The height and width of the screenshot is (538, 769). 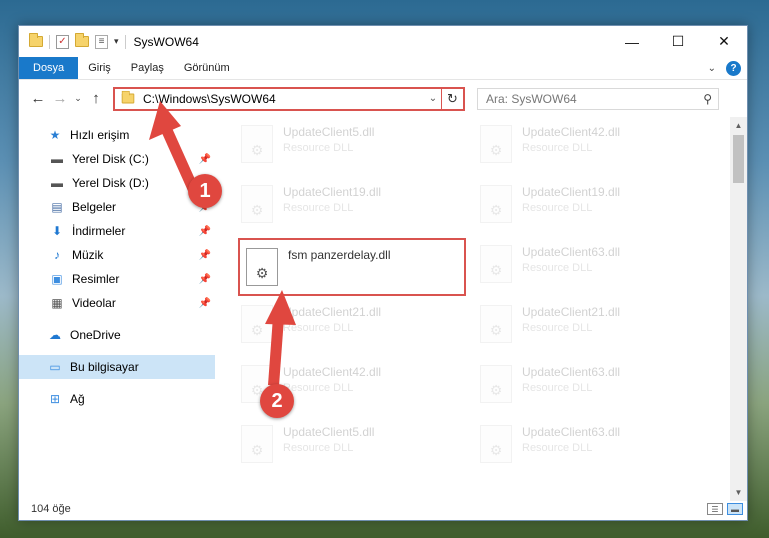 What do you see at coordinates (117, 183) in the screenshot?
I see `sidebar-item-local-disk-d: ▬ Yerel Disk (D:)` at bounding box center [117, 183].